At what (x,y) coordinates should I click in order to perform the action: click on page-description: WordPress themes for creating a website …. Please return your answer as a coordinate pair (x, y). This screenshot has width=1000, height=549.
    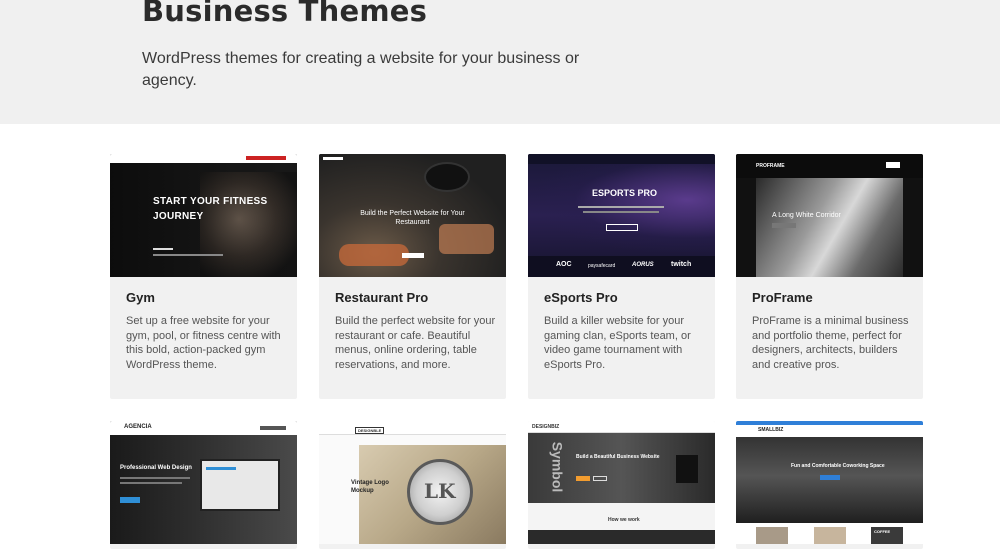
    Looking at the image, I should click on (361, 69).